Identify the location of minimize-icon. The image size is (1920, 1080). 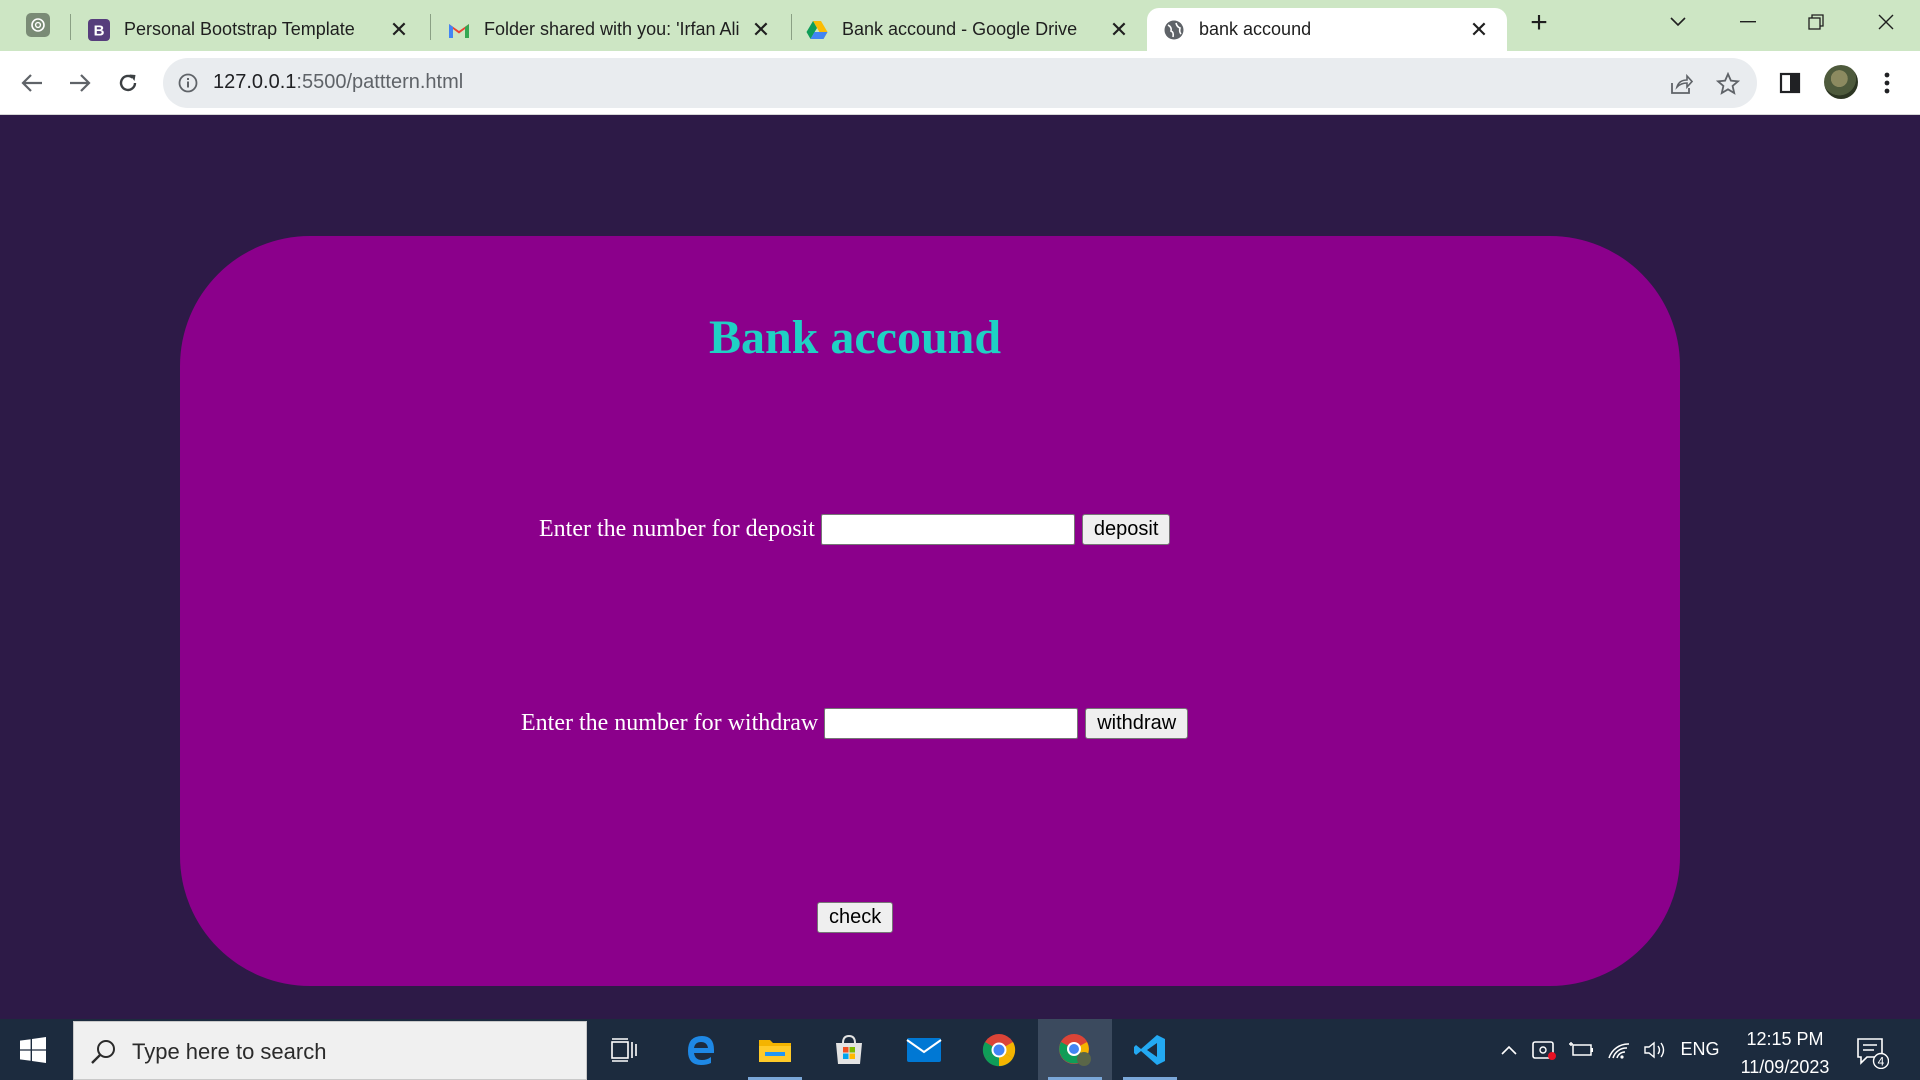
(1748, 22).